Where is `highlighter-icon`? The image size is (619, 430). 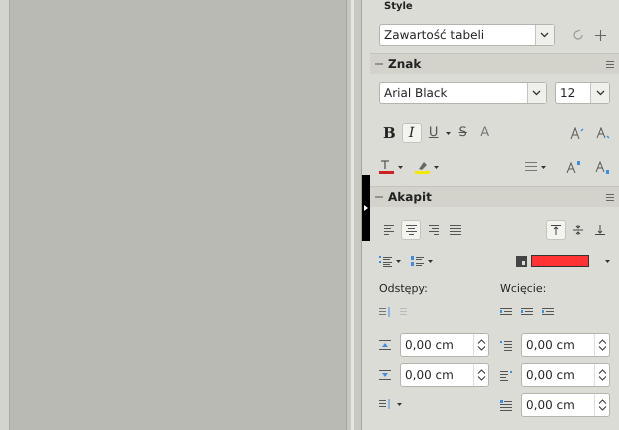 highlighter-icon is located at coordinates (422, 167).